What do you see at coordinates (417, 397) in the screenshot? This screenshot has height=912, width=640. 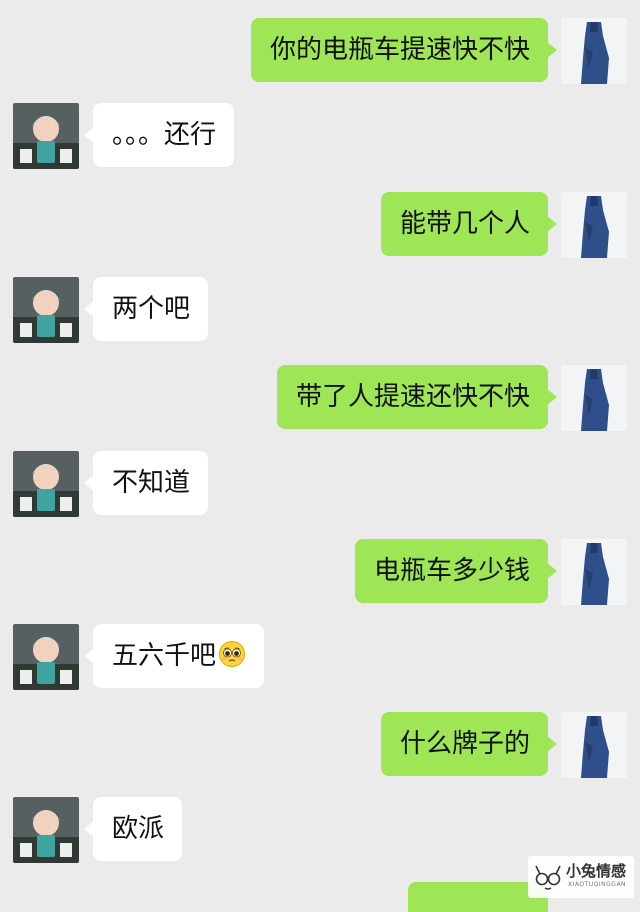 I see `message-bubble-outgoing: 带了人提速还快不快` at bounding box center [417, 397].